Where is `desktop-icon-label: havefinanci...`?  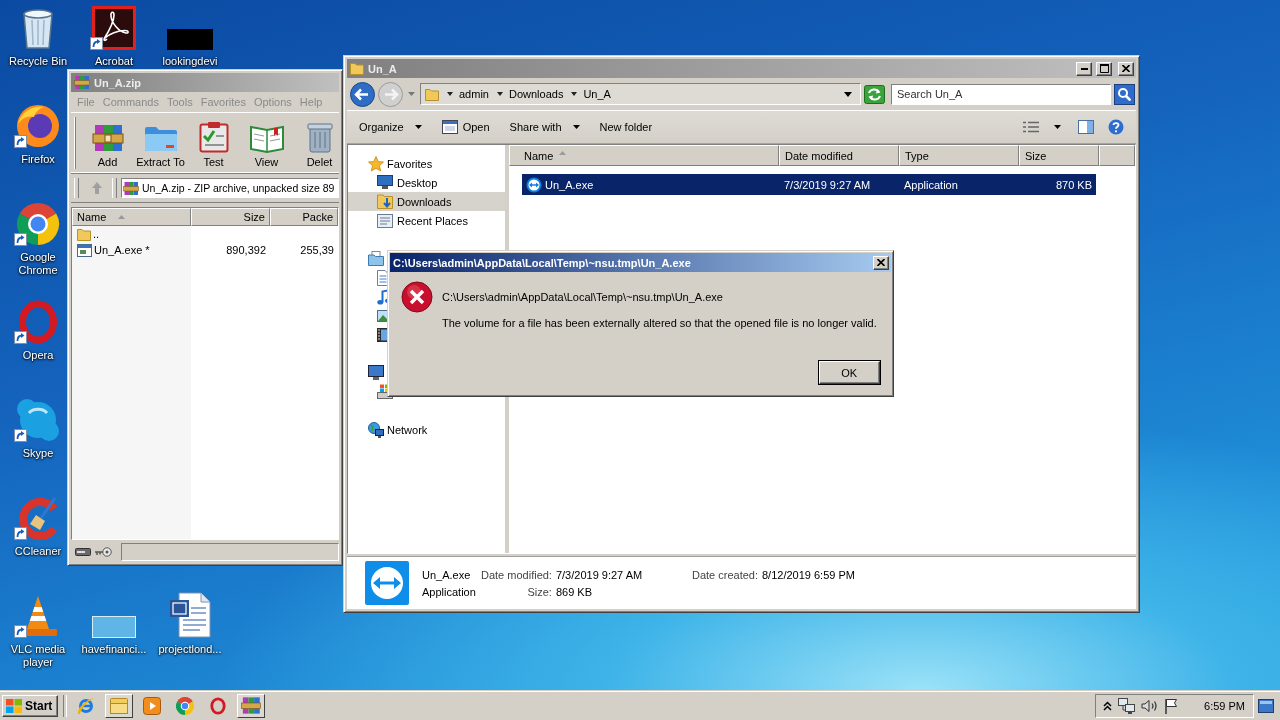
desktop-icon-label: havefinanci... is located at coordinates (114, 649).